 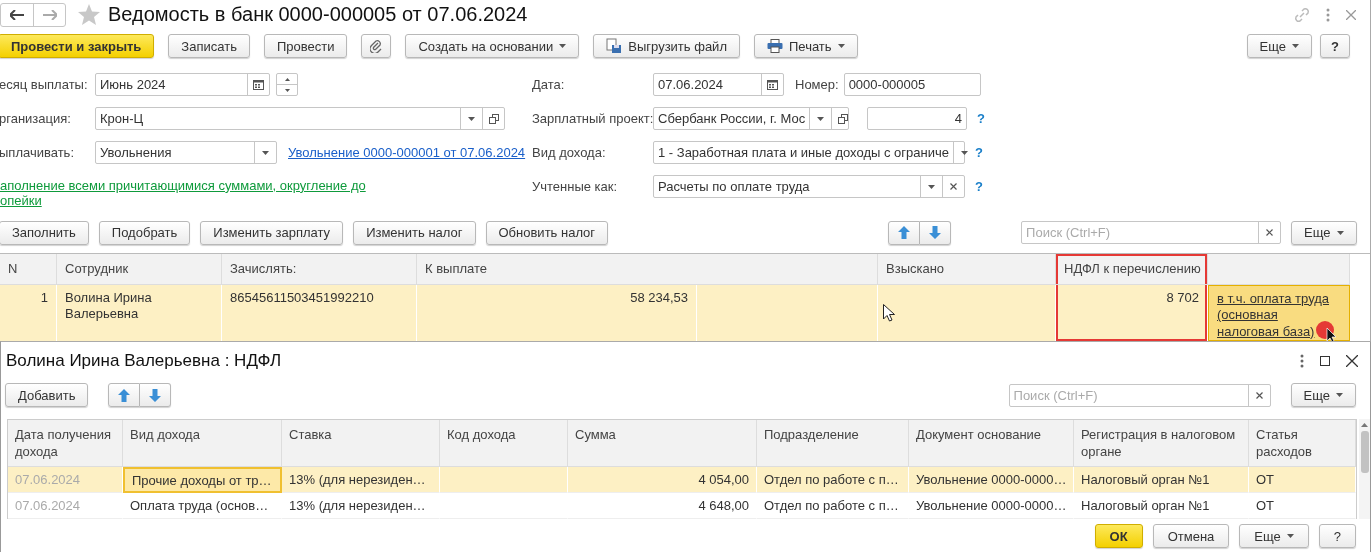 What do you see at coordinates (144, 360) in the screenshot?
I see `dialog-title: Волина Ирина Валерьевна : НДФЛ` at bounding box center [144, 360].